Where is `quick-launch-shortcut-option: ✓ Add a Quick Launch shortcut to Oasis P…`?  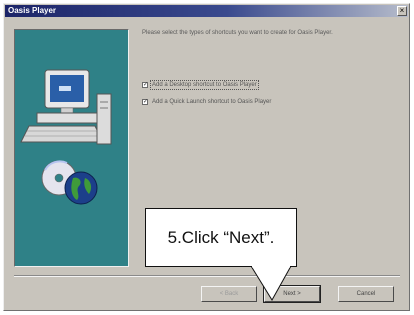
quick-launch-shortcut-option: ✓ Add a Quick Launch shortcut to Oasis P… is located at coordinates (206, 102).